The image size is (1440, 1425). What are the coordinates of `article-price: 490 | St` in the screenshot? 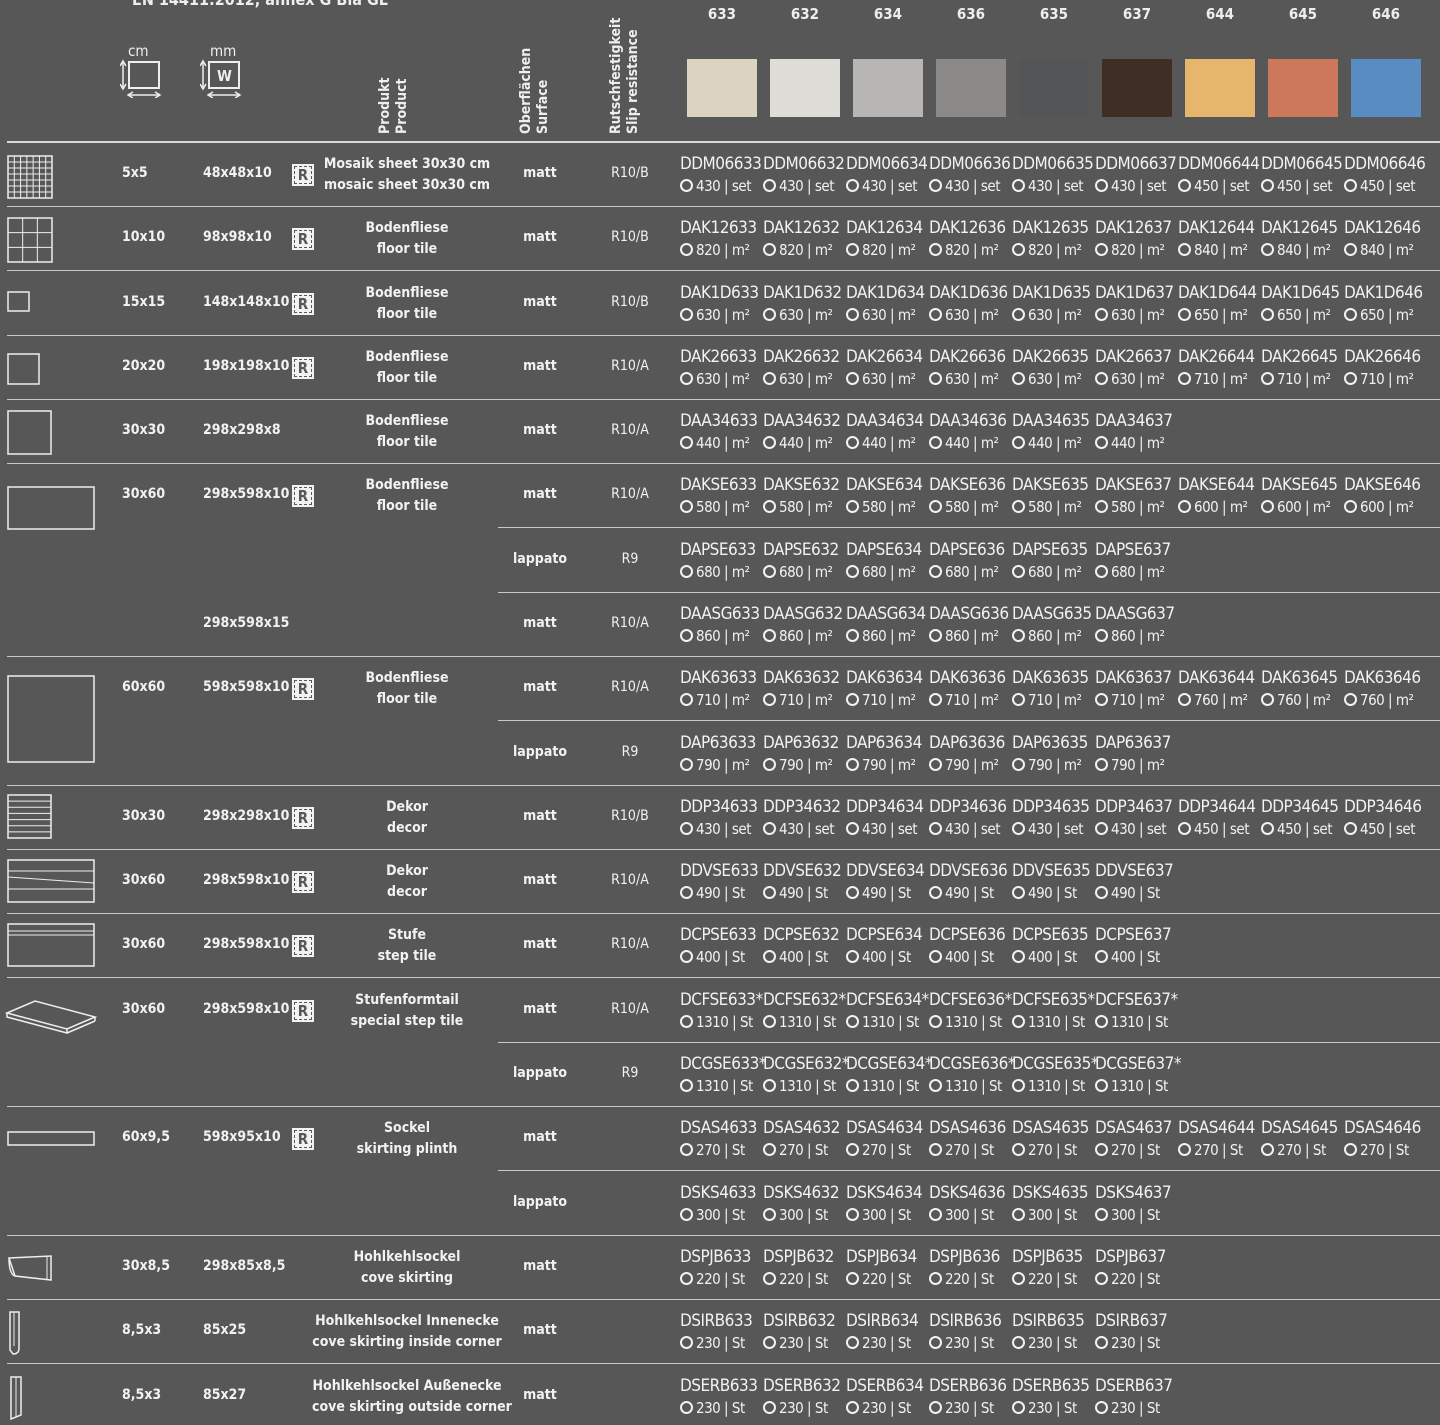 It's located at (1053, 893).